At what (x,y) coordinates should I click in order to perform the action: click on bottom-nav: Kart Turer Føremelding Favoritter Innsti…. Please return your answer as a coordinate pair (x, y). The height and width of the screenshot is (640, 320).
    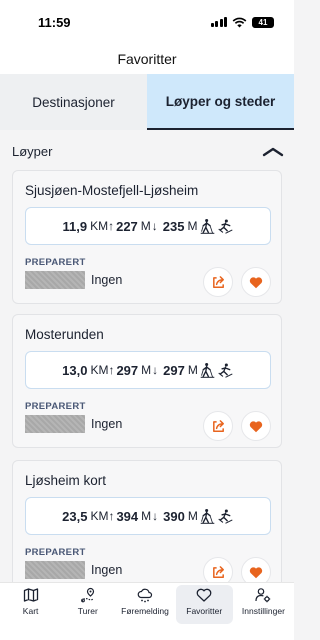
    Looking at the image, I should click on (147, 611).